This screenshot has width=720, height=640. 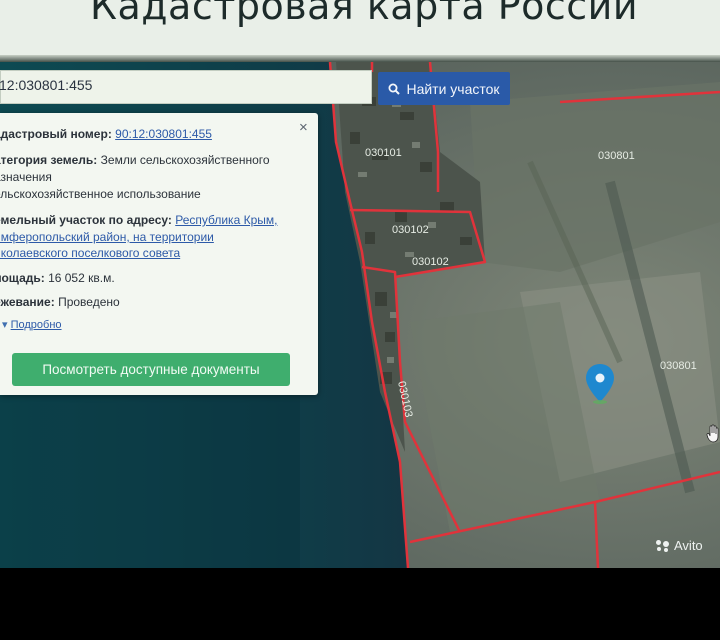 I want to click on area-label: лощадь:, so click(x=22, y=278).